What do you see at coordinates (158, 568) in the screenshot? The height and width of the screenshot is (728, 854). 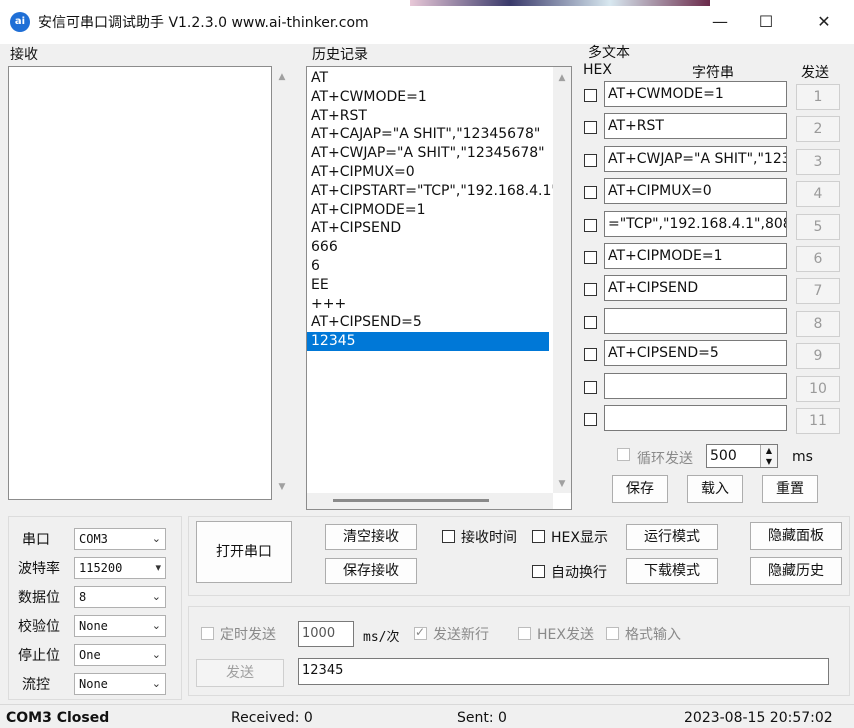 I see `chevron-down-icon: ▾` at bounding box center [158, 568].